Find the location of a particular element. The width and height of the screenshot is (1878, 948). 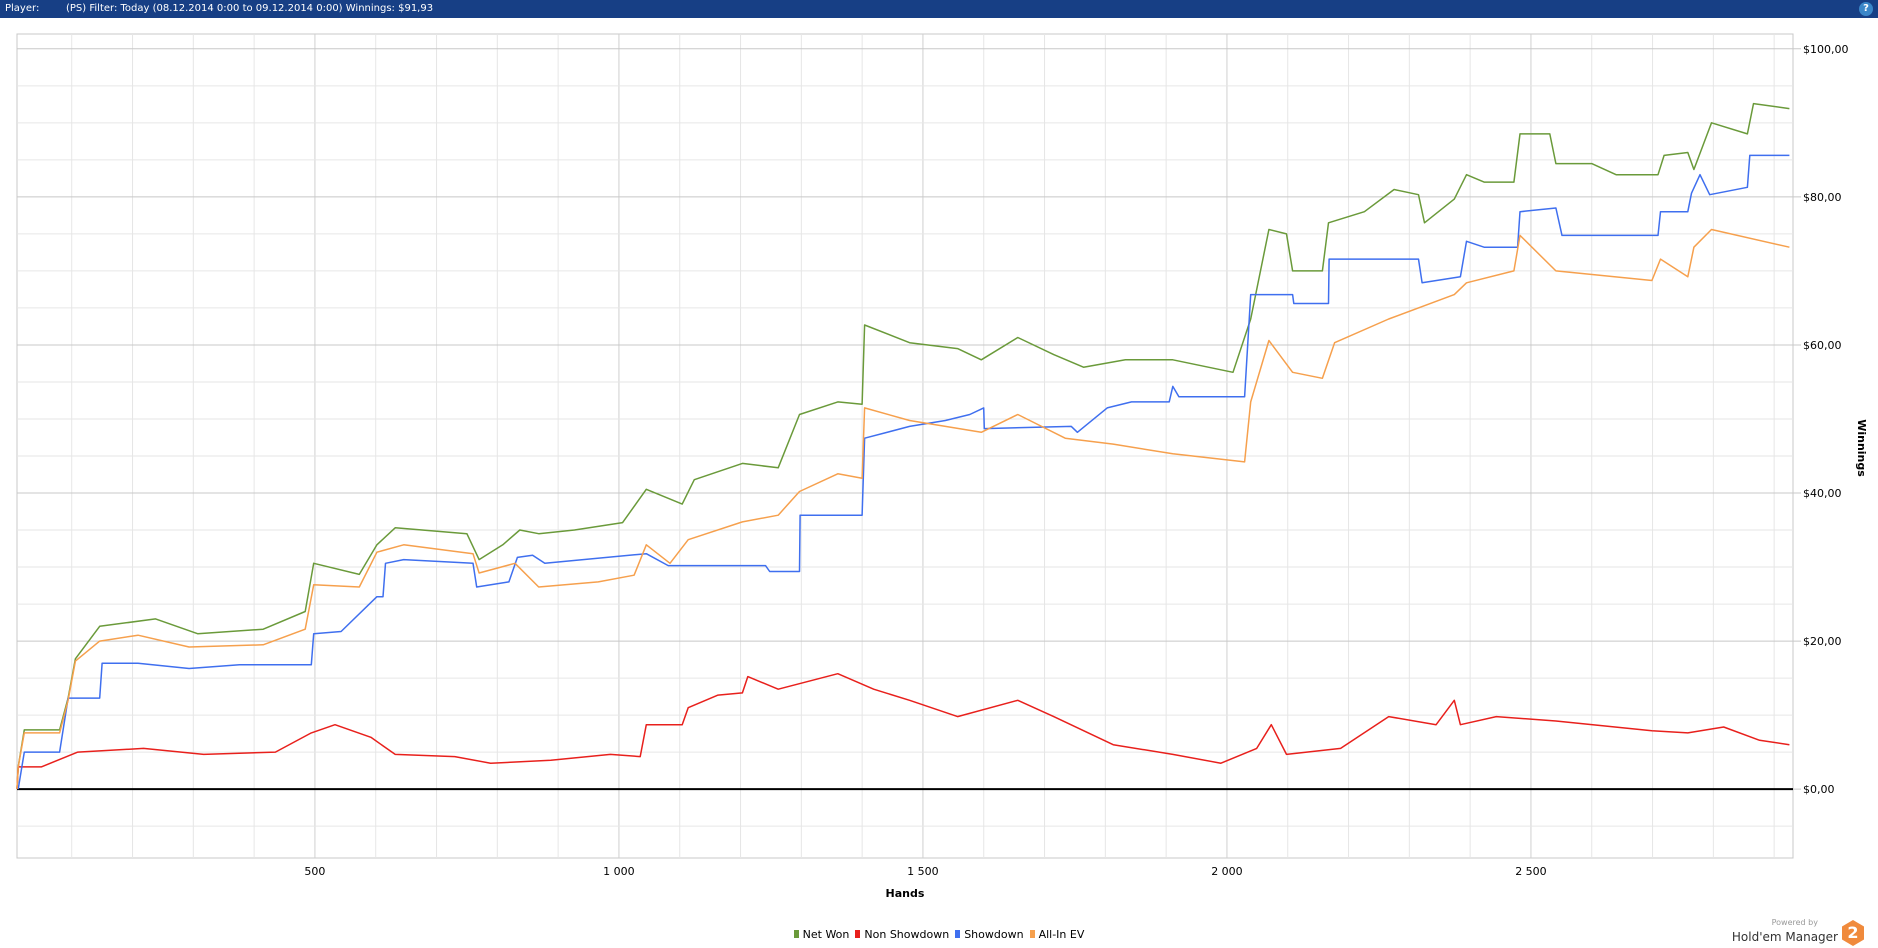

legend-item: All-In EV is located at coordinates (1057, 934).